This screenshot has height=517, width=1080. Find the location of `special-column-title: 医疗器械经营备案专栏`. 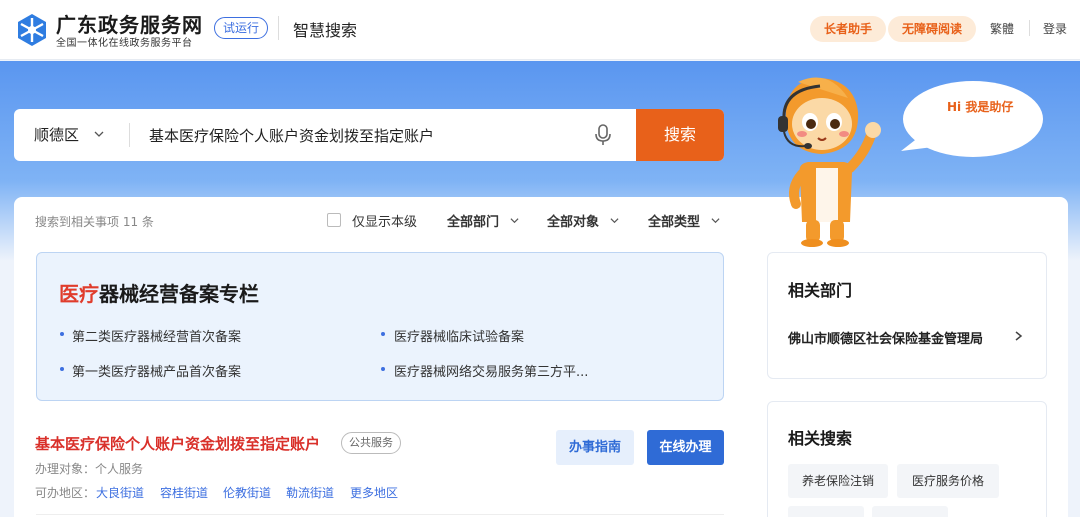

special-column-title: 医疗器械经营备案专栏 is located at coordinates (159, 292).